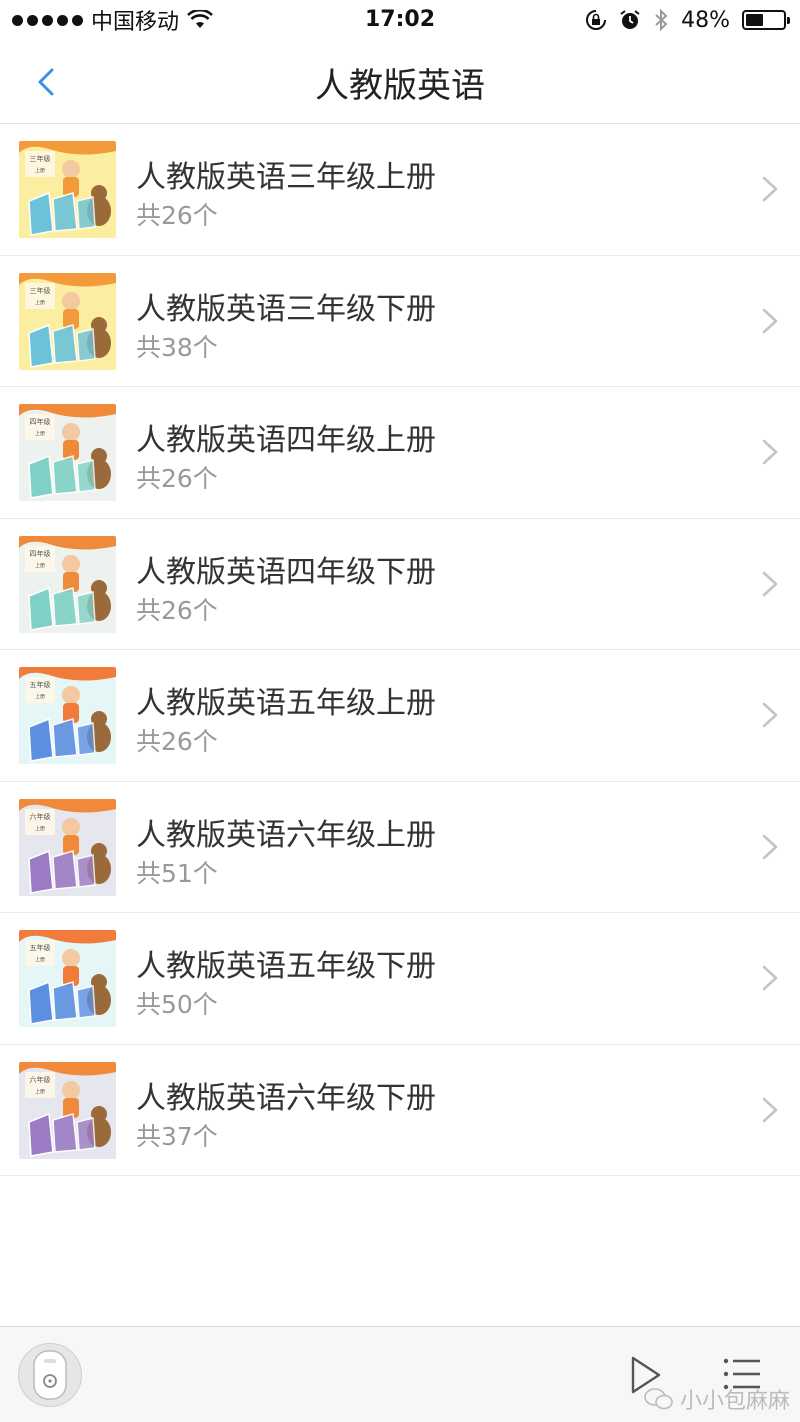 The height and width of the screenshot is (1422, 800). I want to click on book-row: 三年级 上册 人教版英语三年级上册 共26个, so click(400, 190).